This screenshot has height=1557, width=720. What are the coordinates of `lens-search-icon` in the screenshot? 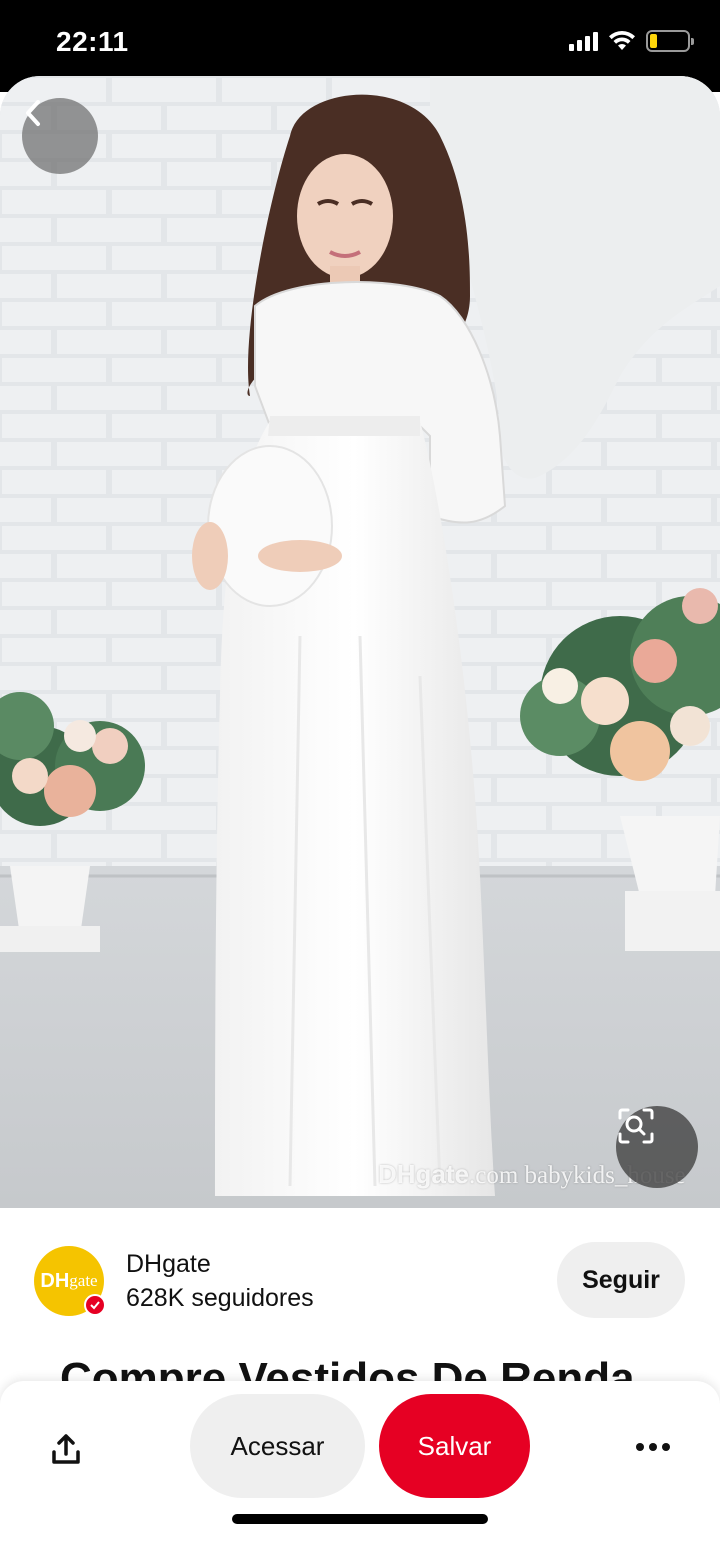 It's located at (636, 1126).